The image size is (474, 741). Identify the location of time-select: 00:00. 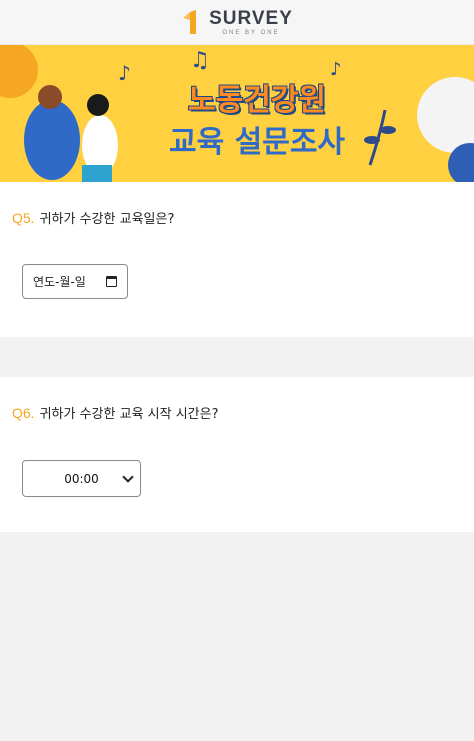
(81, 478).